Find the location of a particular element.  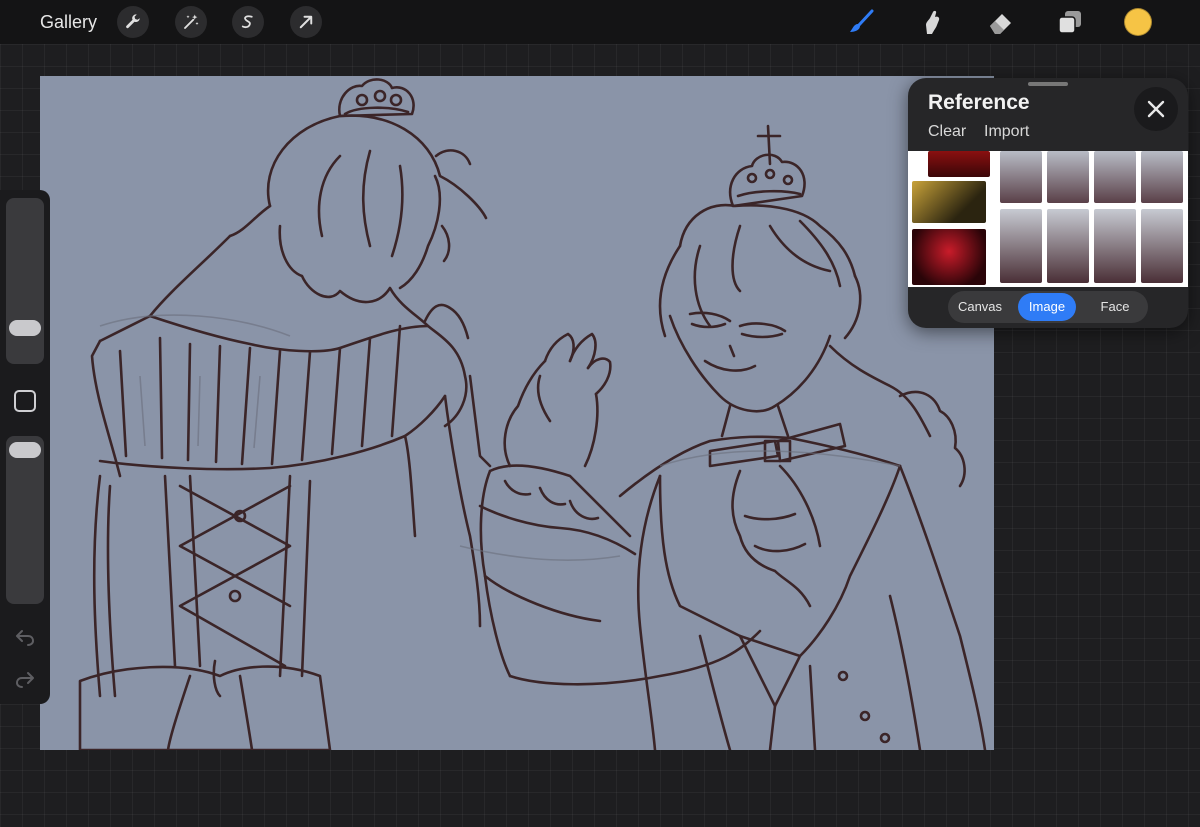

mode-canvas: Canvas is located at coordinates (980, 307).